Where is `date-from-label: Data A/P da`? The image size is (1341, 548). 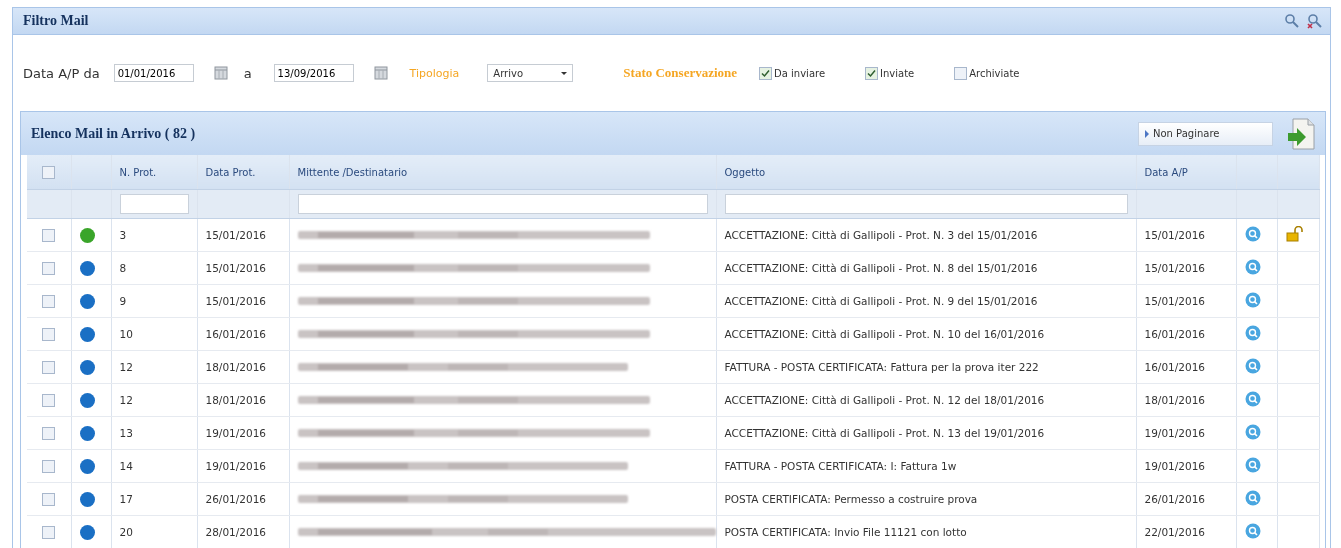
date-from-label: Data A/P da is located at coordinates (61, 73).